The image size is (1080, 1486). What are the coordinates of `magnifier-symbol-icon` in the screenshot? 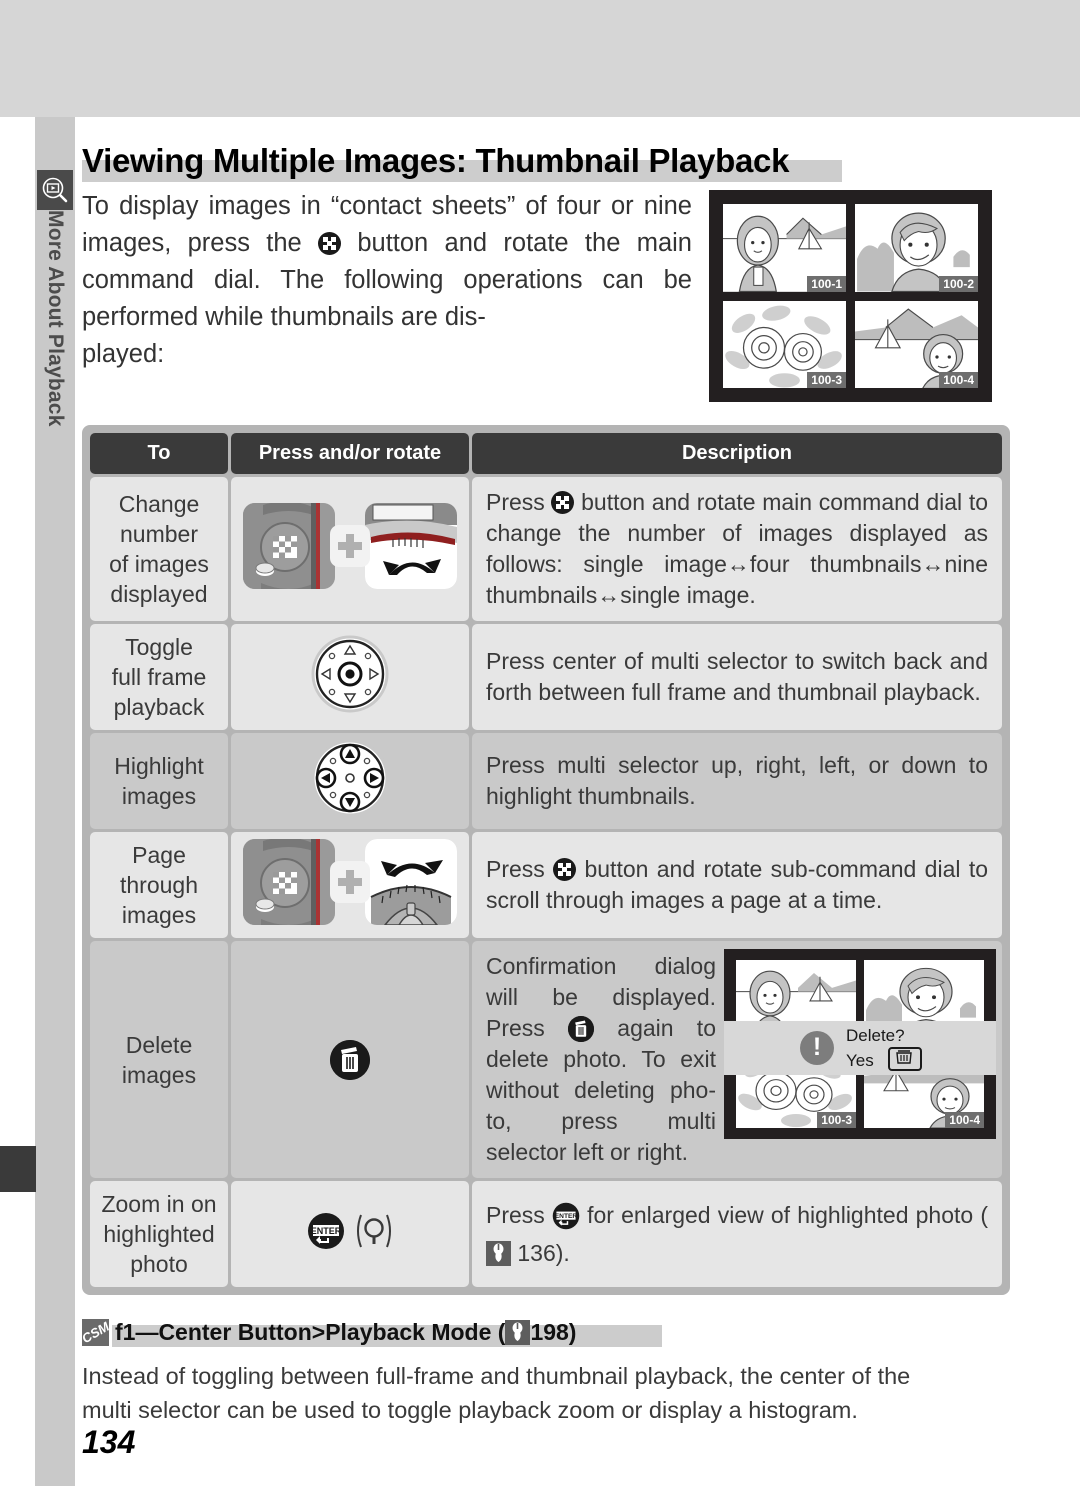 It's located at (374, 1234).